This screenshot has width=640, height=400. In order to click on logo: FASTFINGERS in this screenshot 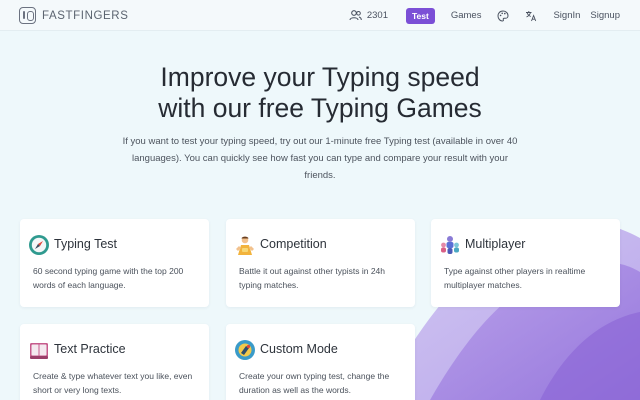, I will do `click(73, 15)`.